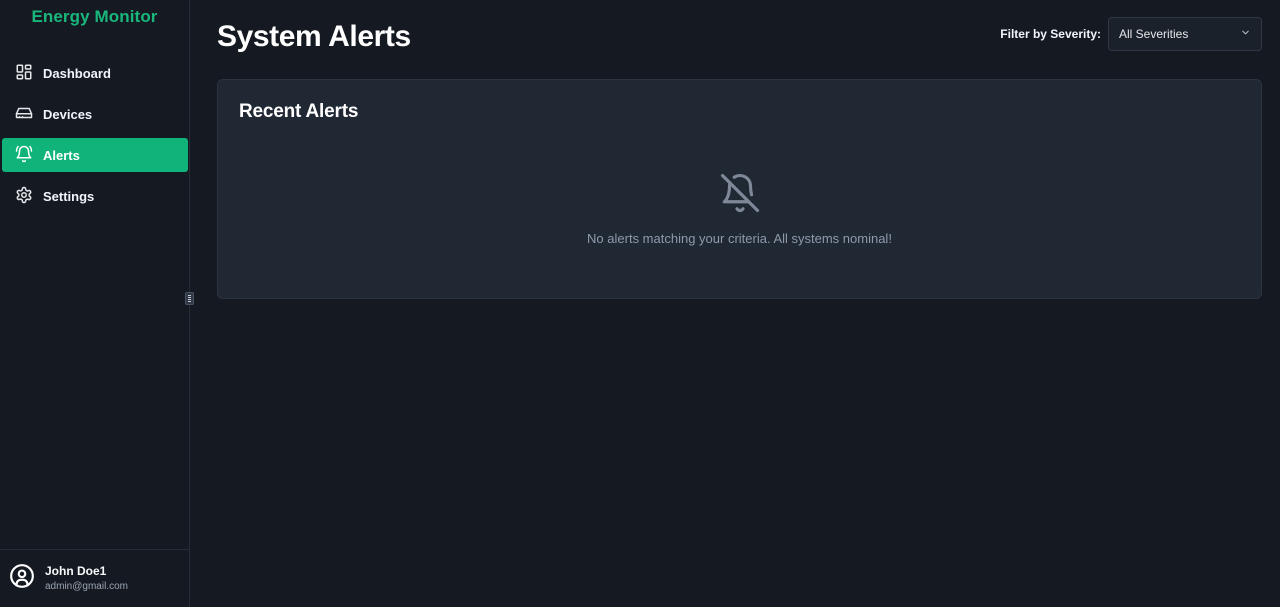  What do you see at coordinates (740, 195) in the screenshot?
I see `bell-off-icon` at bounding box center [740, 195].